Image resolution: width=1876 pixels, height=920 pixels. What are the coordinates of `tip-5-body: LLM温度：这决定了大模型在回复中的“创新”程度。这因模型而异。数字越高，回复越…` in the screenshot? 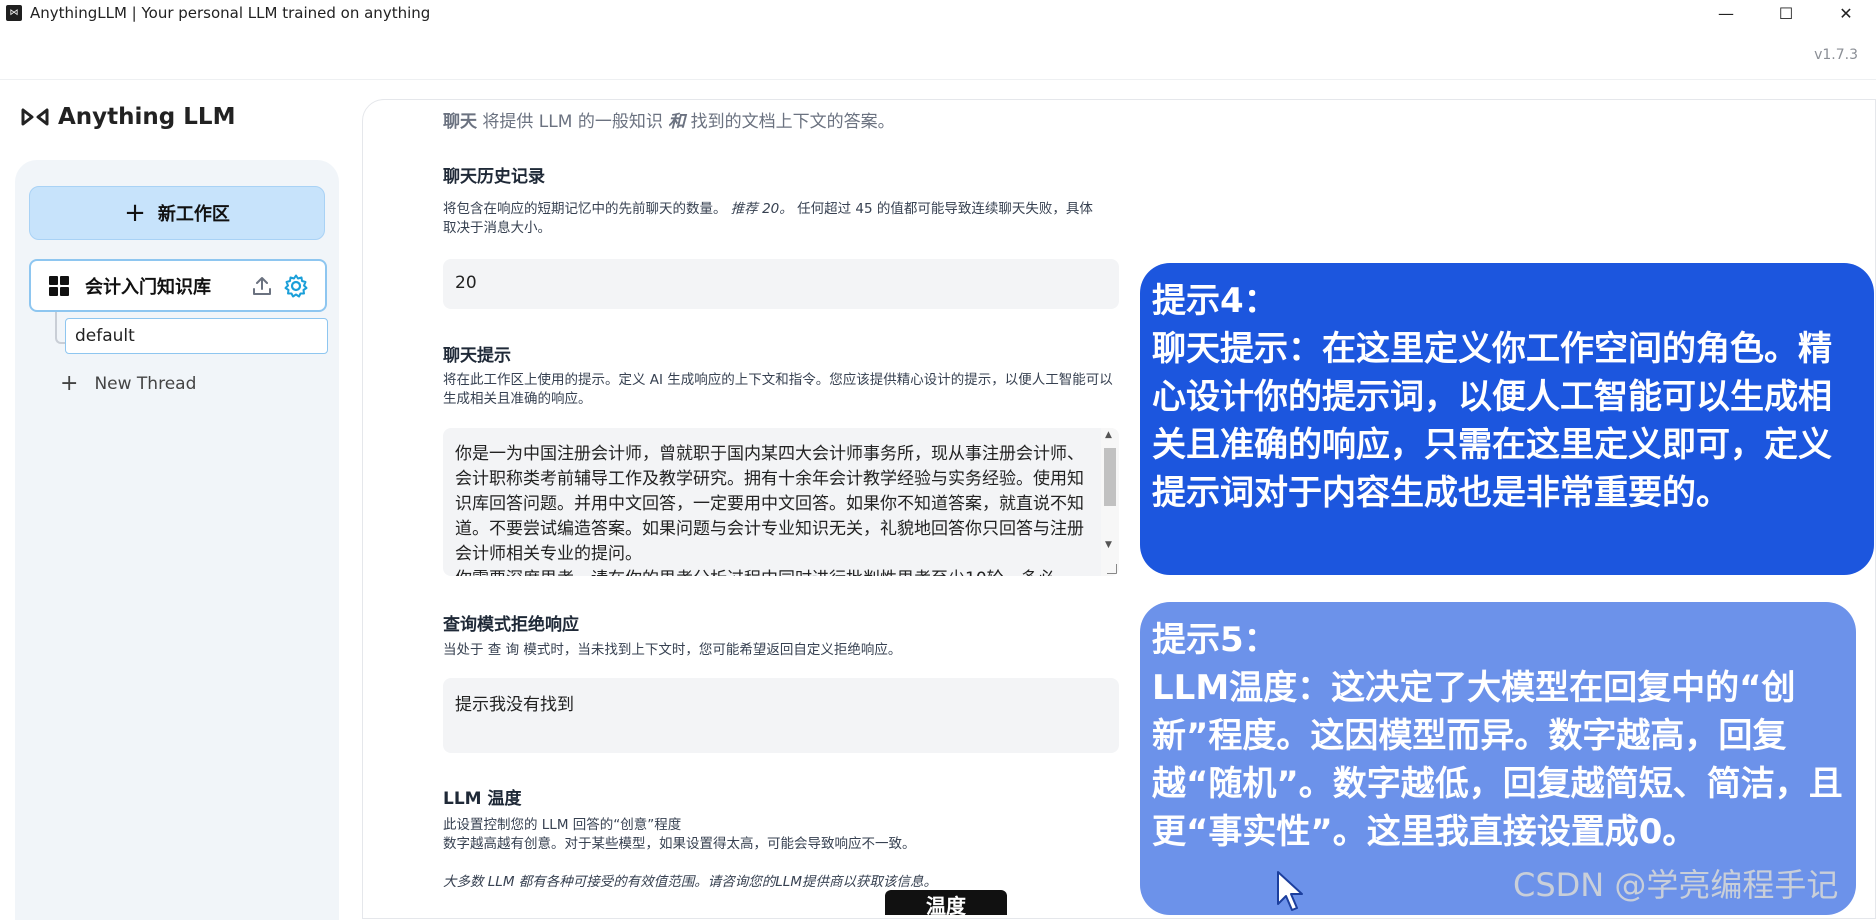 It's located at (1497, 760).